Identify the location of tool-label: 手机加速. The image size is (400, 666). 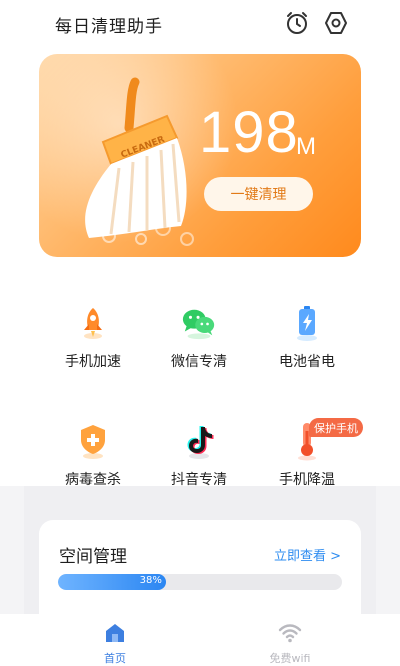
(93, 362).